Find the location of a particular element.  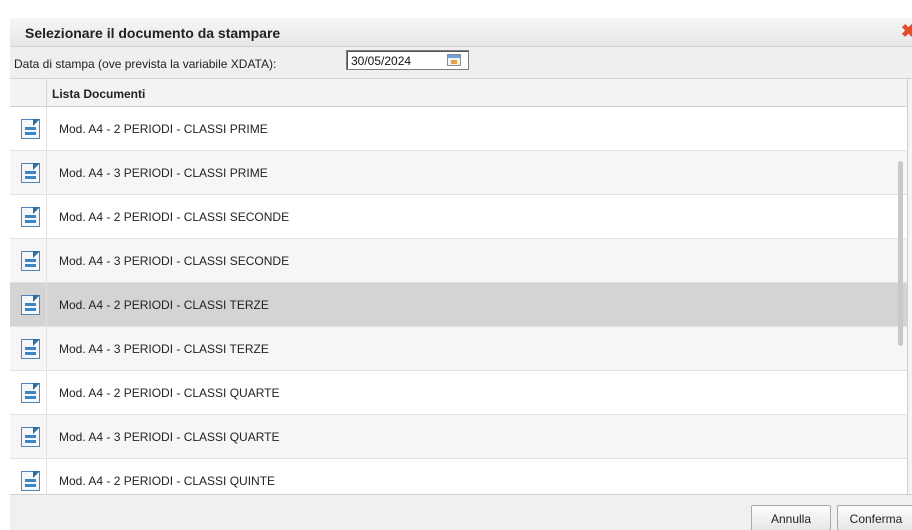

document-row: Mod. A4 - 3 PERIODI - CLASSI QUARTE is located at coordinates (458, 437).